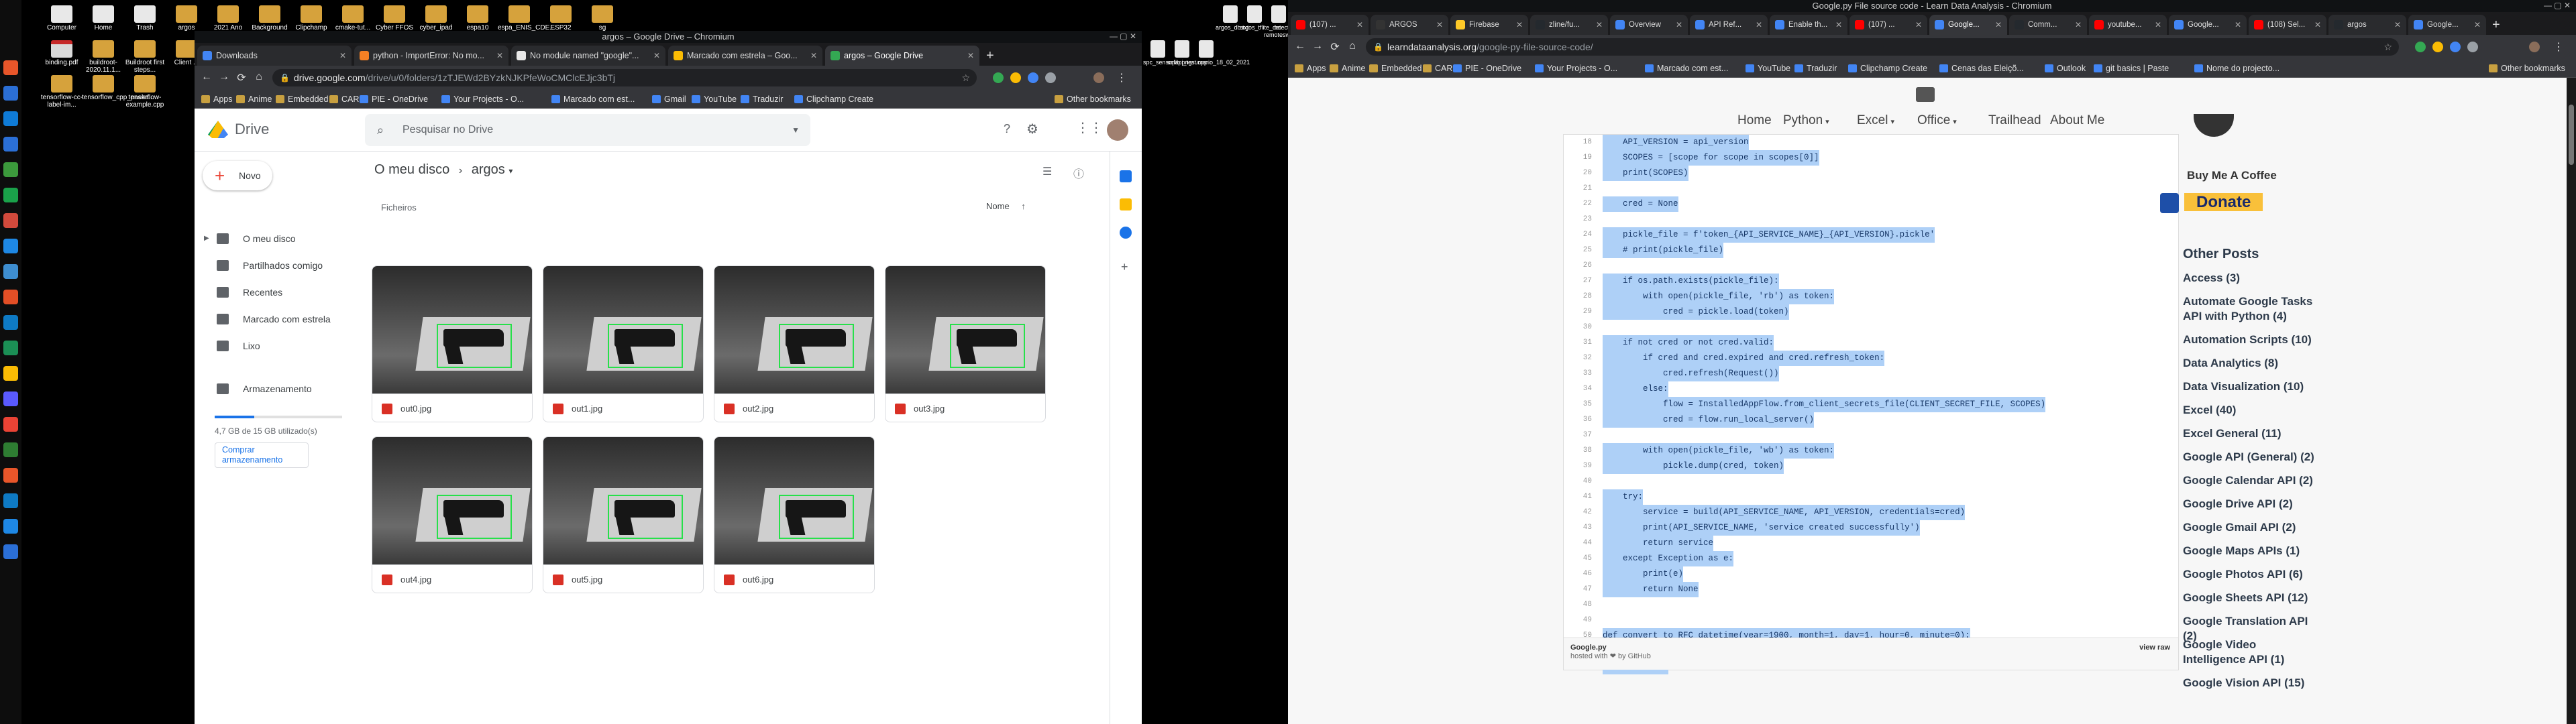  I want to click on nav-item-python: Python ▾, so click(1806, 121).